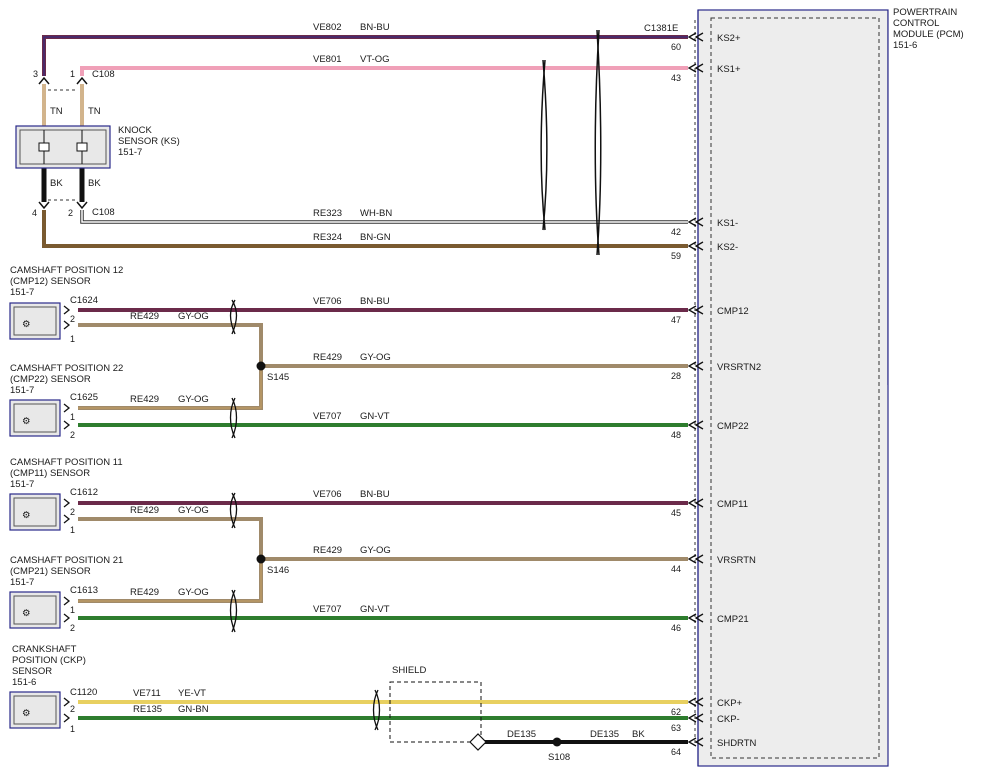 The width and height of the screenshot is (982, 777). Describe the element at coordinates (66, 560) in the screenshot. I see `sensor-title: CAMSHAFT POSITION 21` at that location.